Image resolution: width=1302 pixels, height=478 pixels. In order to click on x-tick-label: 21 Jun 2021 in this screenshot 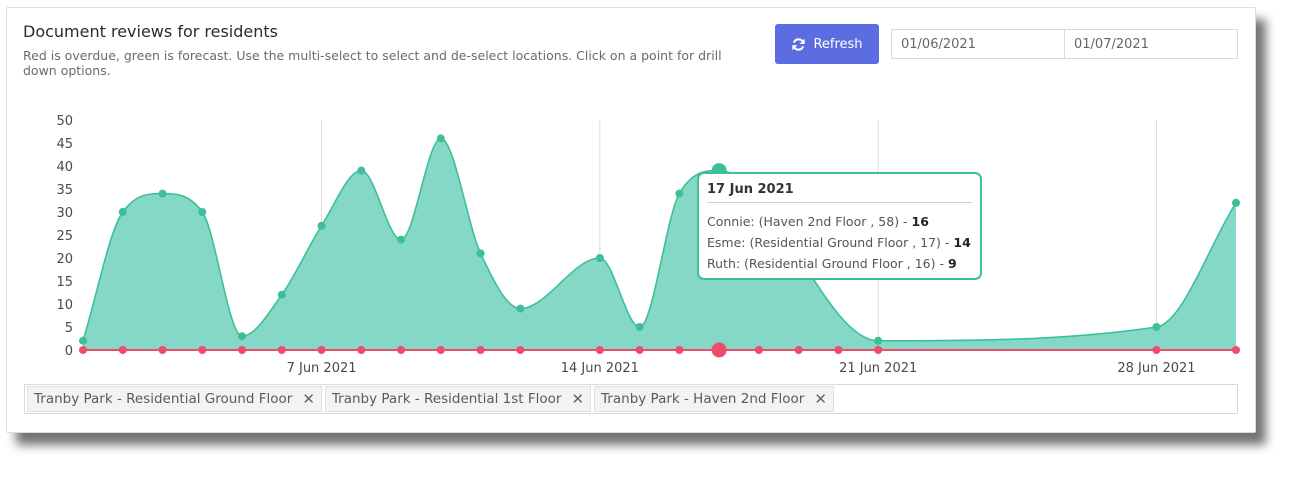, I will do `click(878, 368)`.